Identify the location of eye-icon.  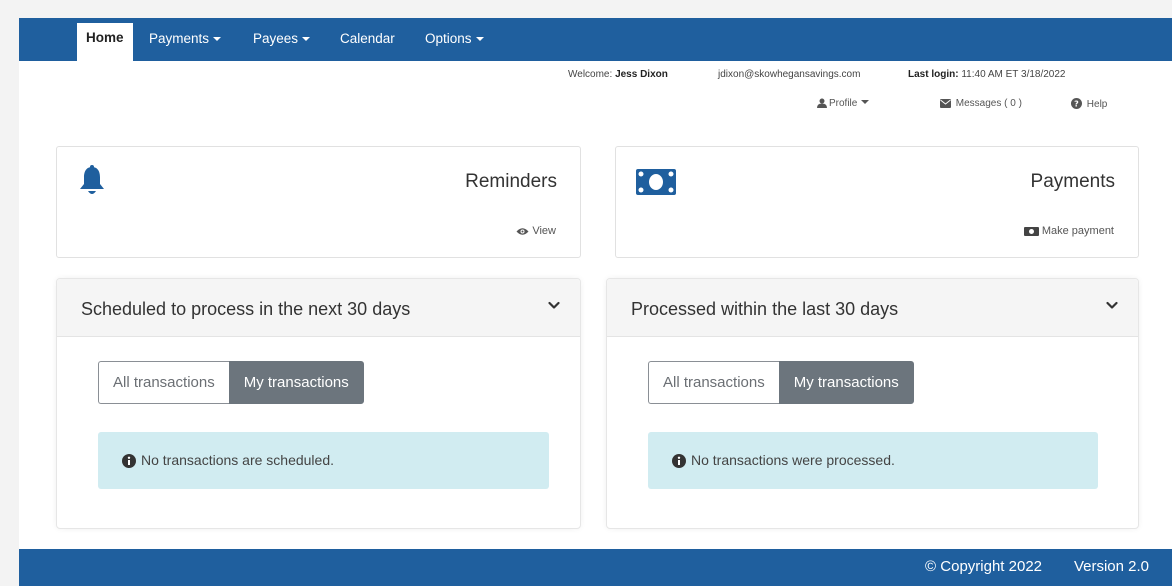
(522, 231).